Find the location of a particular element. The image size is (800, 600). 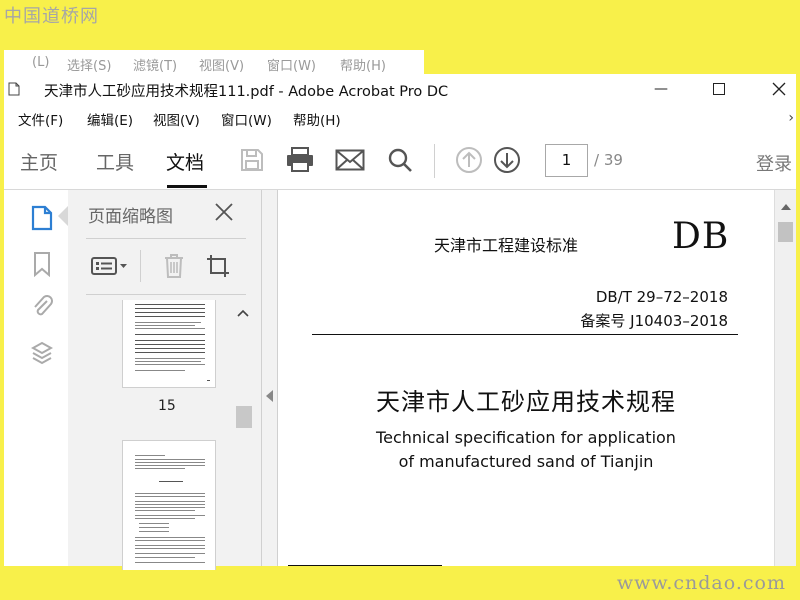

menu-file: 文件(F) is located at coordinates (40, 119).